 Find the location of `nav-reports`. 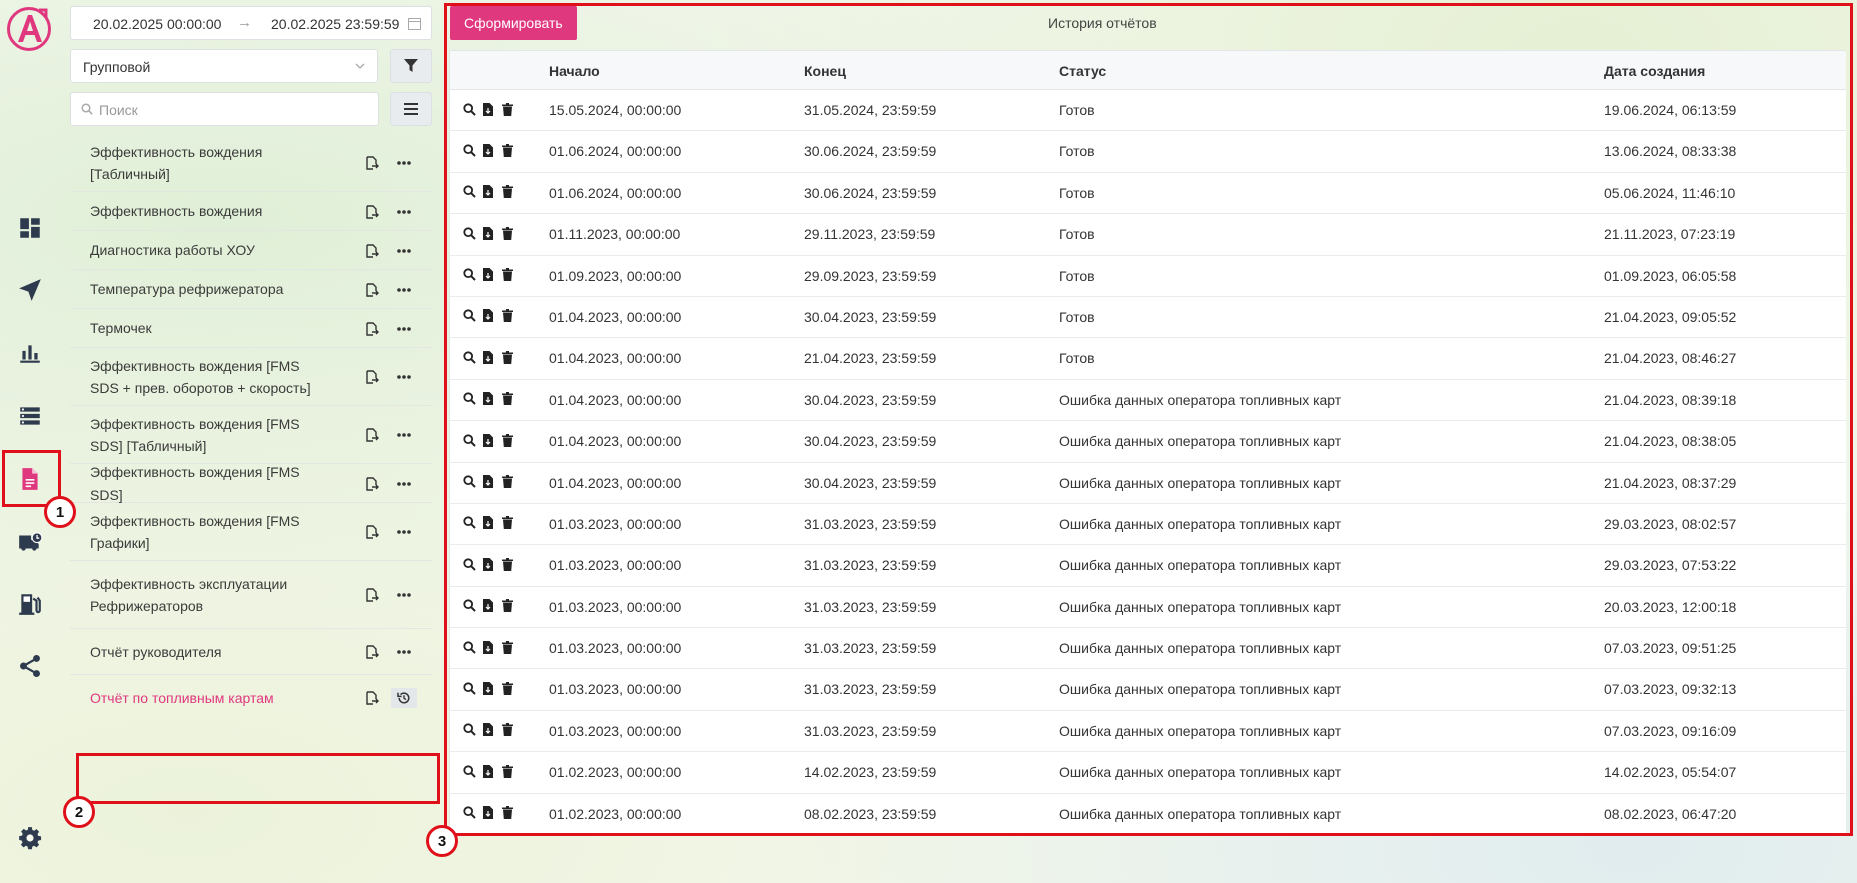

nav-reports is located at coordinates (30, 479).